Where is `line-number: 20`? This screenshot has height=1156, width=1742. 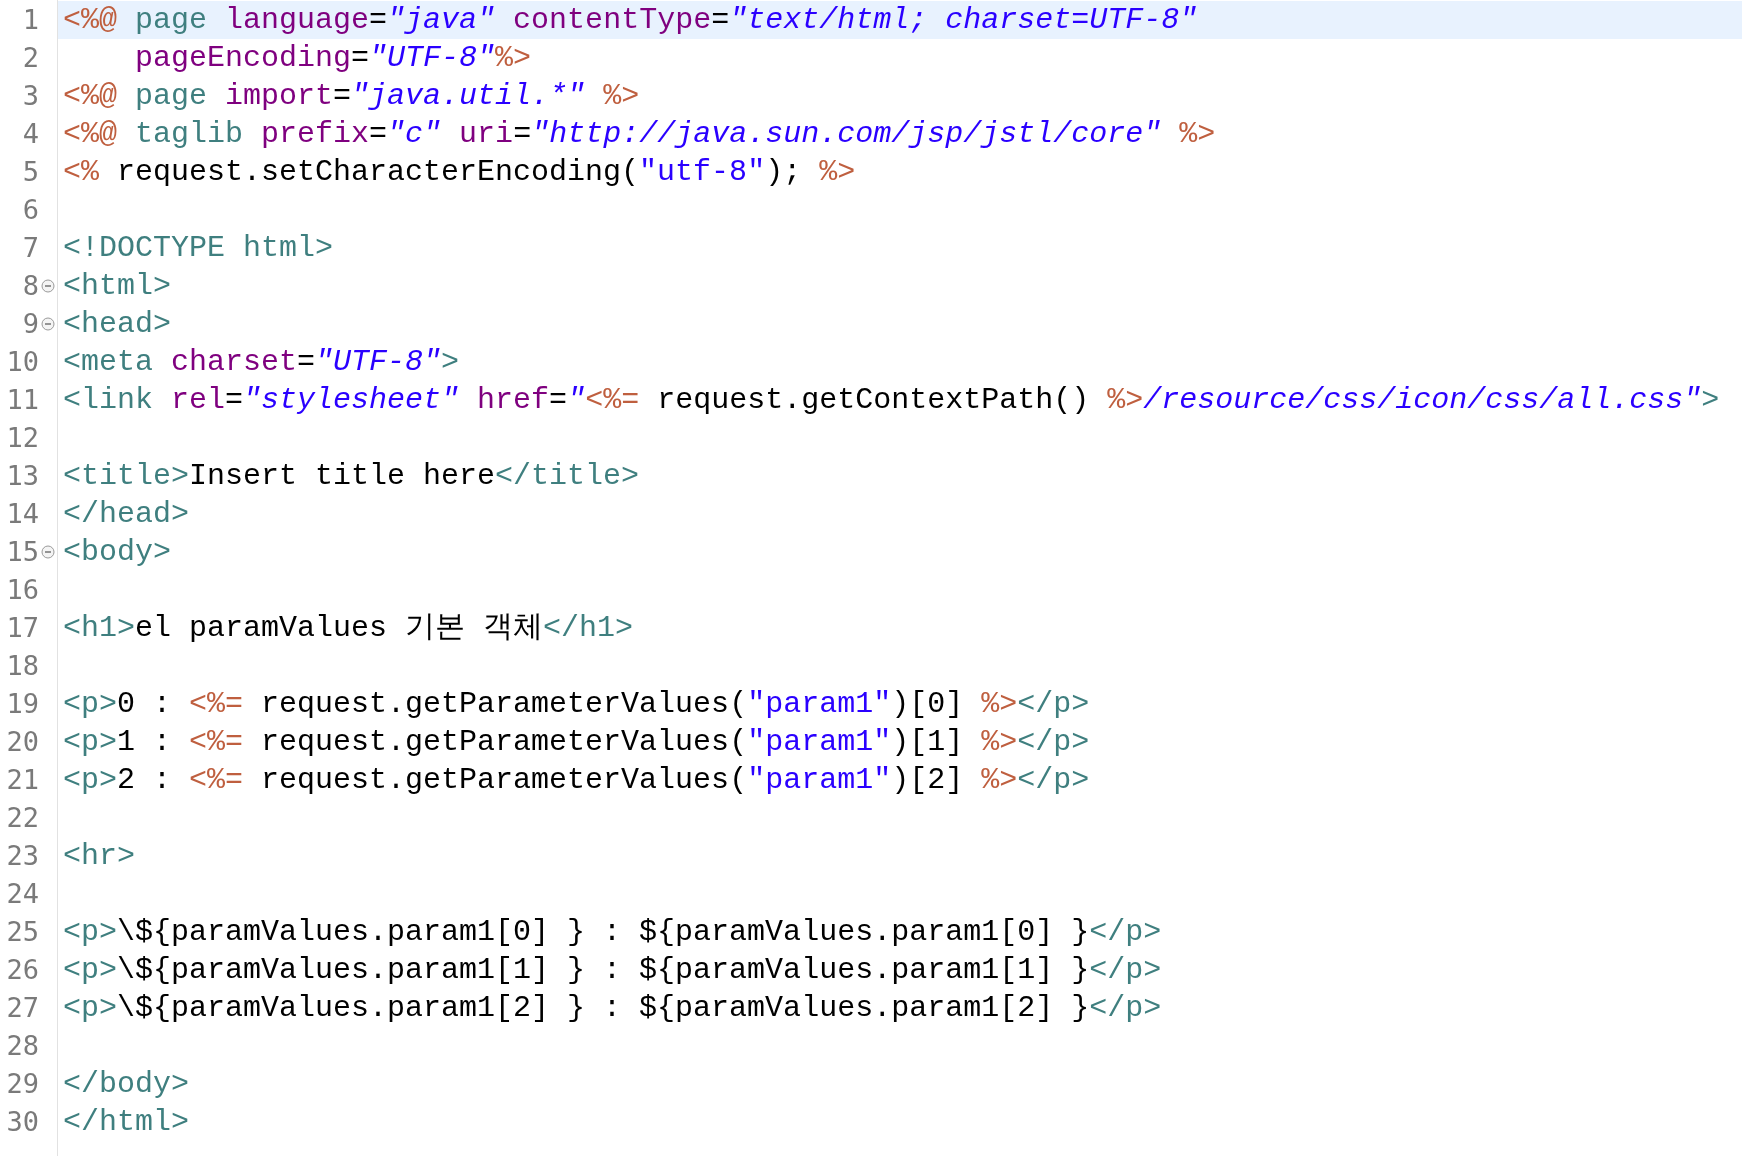
line-number: 20 is located at coordinates (22, 742).